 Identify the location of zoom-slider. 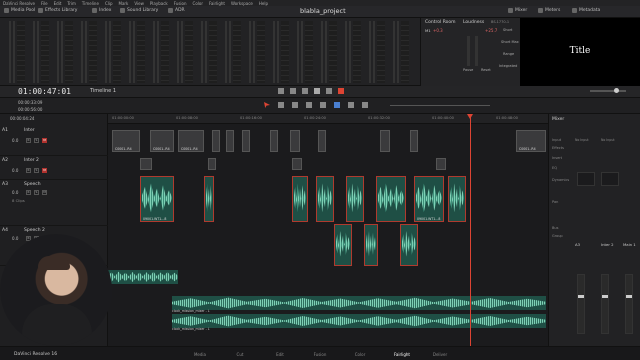
(440, 105).